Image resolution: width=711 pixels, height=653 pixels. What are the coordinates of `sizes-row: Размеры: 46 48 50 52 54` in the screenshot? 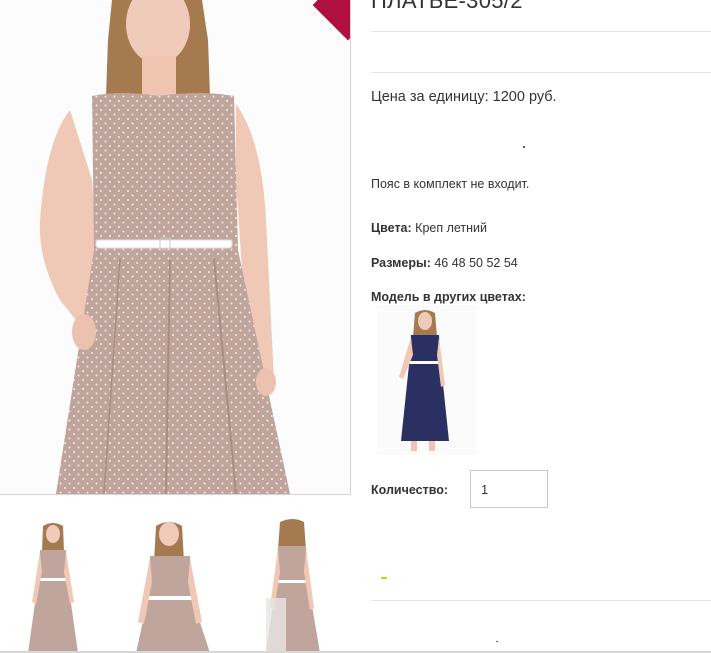 It's located at (444, 263).